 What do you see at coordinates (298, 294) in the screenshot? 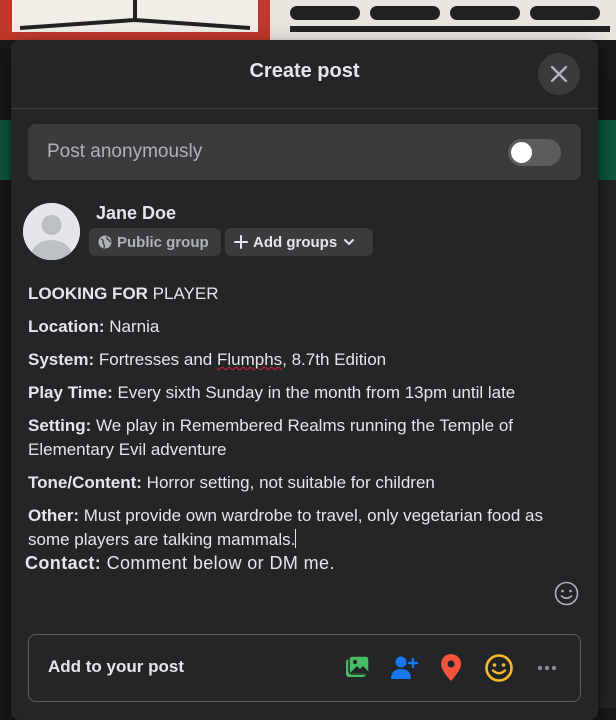
I see `post-line-looking-for: LOOKING FOR PLAYER` at bounding box center [298, 294].